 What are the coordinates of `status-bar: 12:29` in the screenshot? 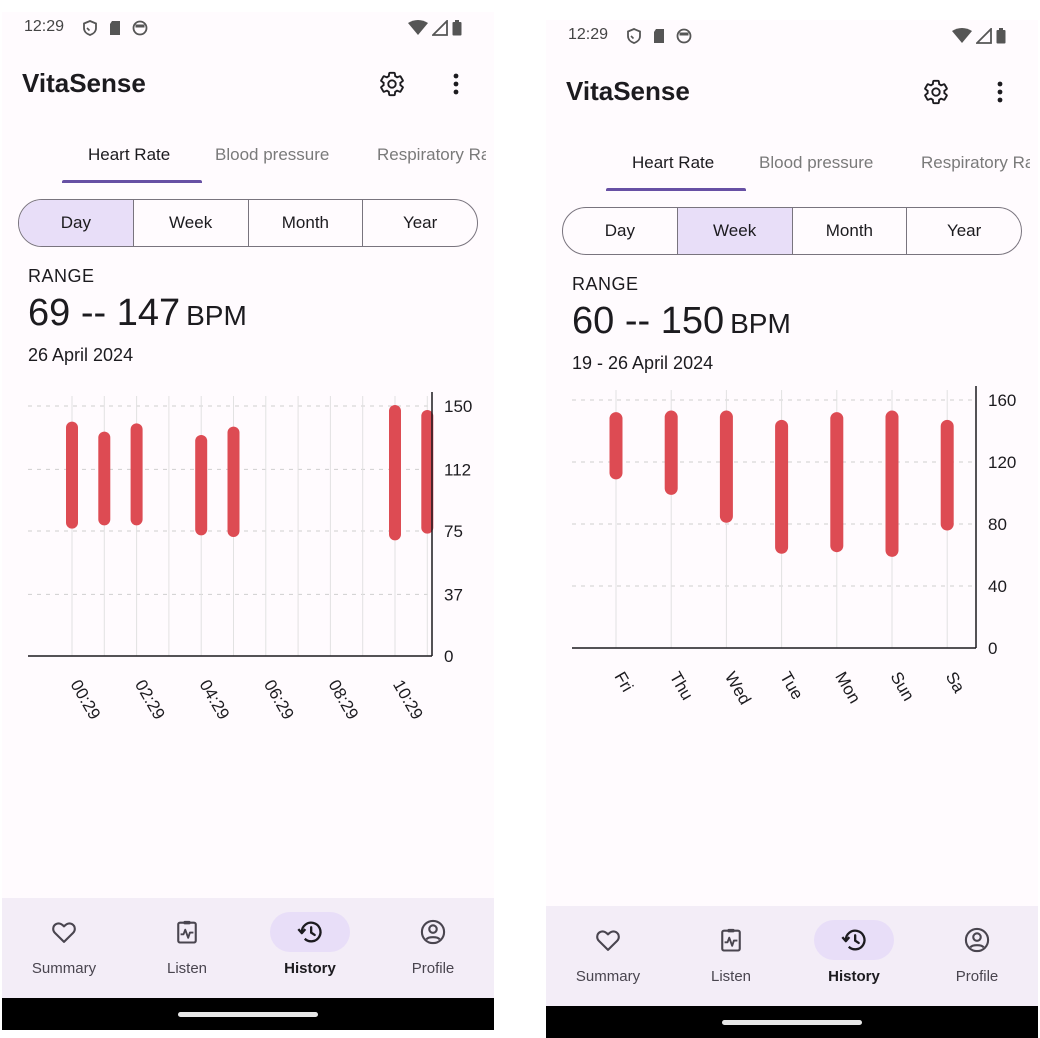 It's located at (792, 37).